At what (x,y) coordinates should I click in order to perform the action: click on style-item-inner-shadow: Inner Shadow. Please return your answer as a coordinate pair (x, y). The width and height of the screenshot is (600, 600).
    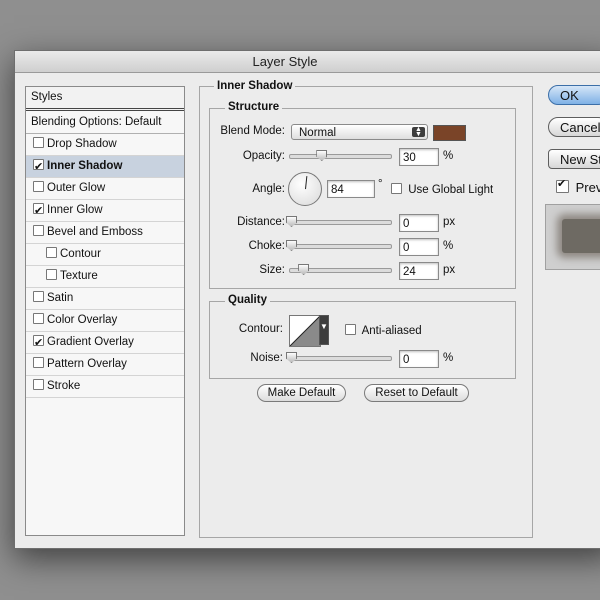
    Looking at the image, I should click on (105, 167).